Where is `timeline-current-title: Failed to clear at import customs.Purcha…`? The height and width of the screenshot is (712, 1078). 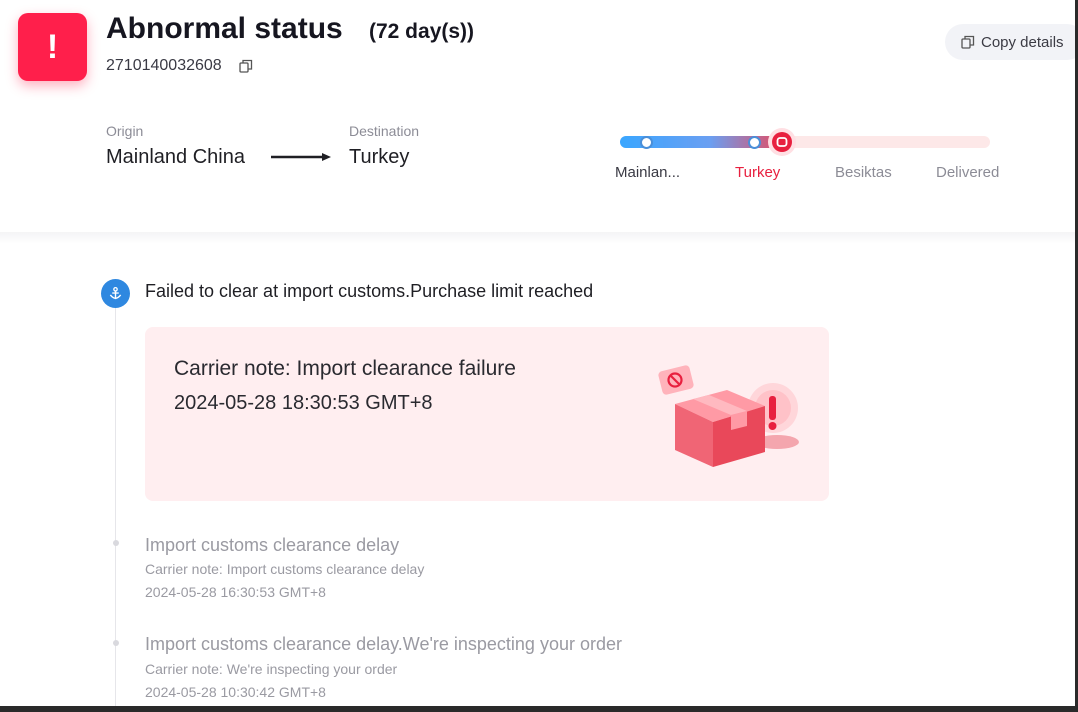
timeline-current-title: Failed to clear at import customs.Purcha… is located at coordinates (369, 291).